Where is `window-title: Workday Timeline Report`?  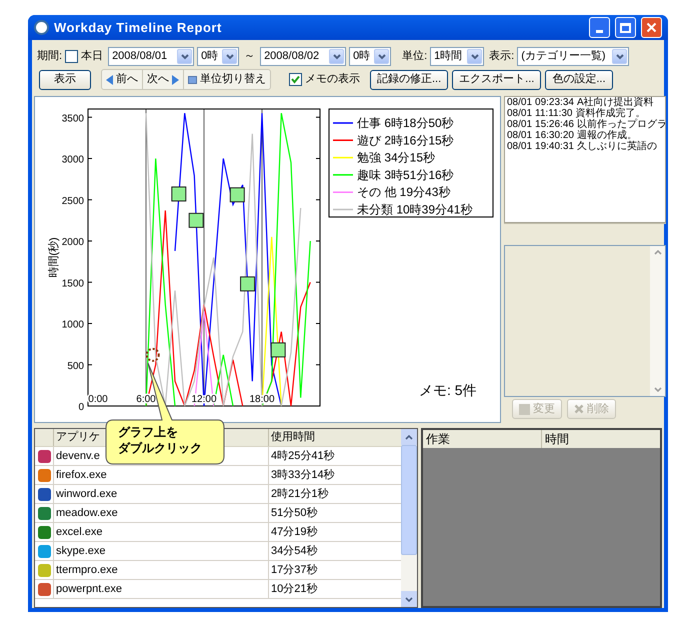
window-title: Workday Timeline Report is located at coordinates (138, 27).